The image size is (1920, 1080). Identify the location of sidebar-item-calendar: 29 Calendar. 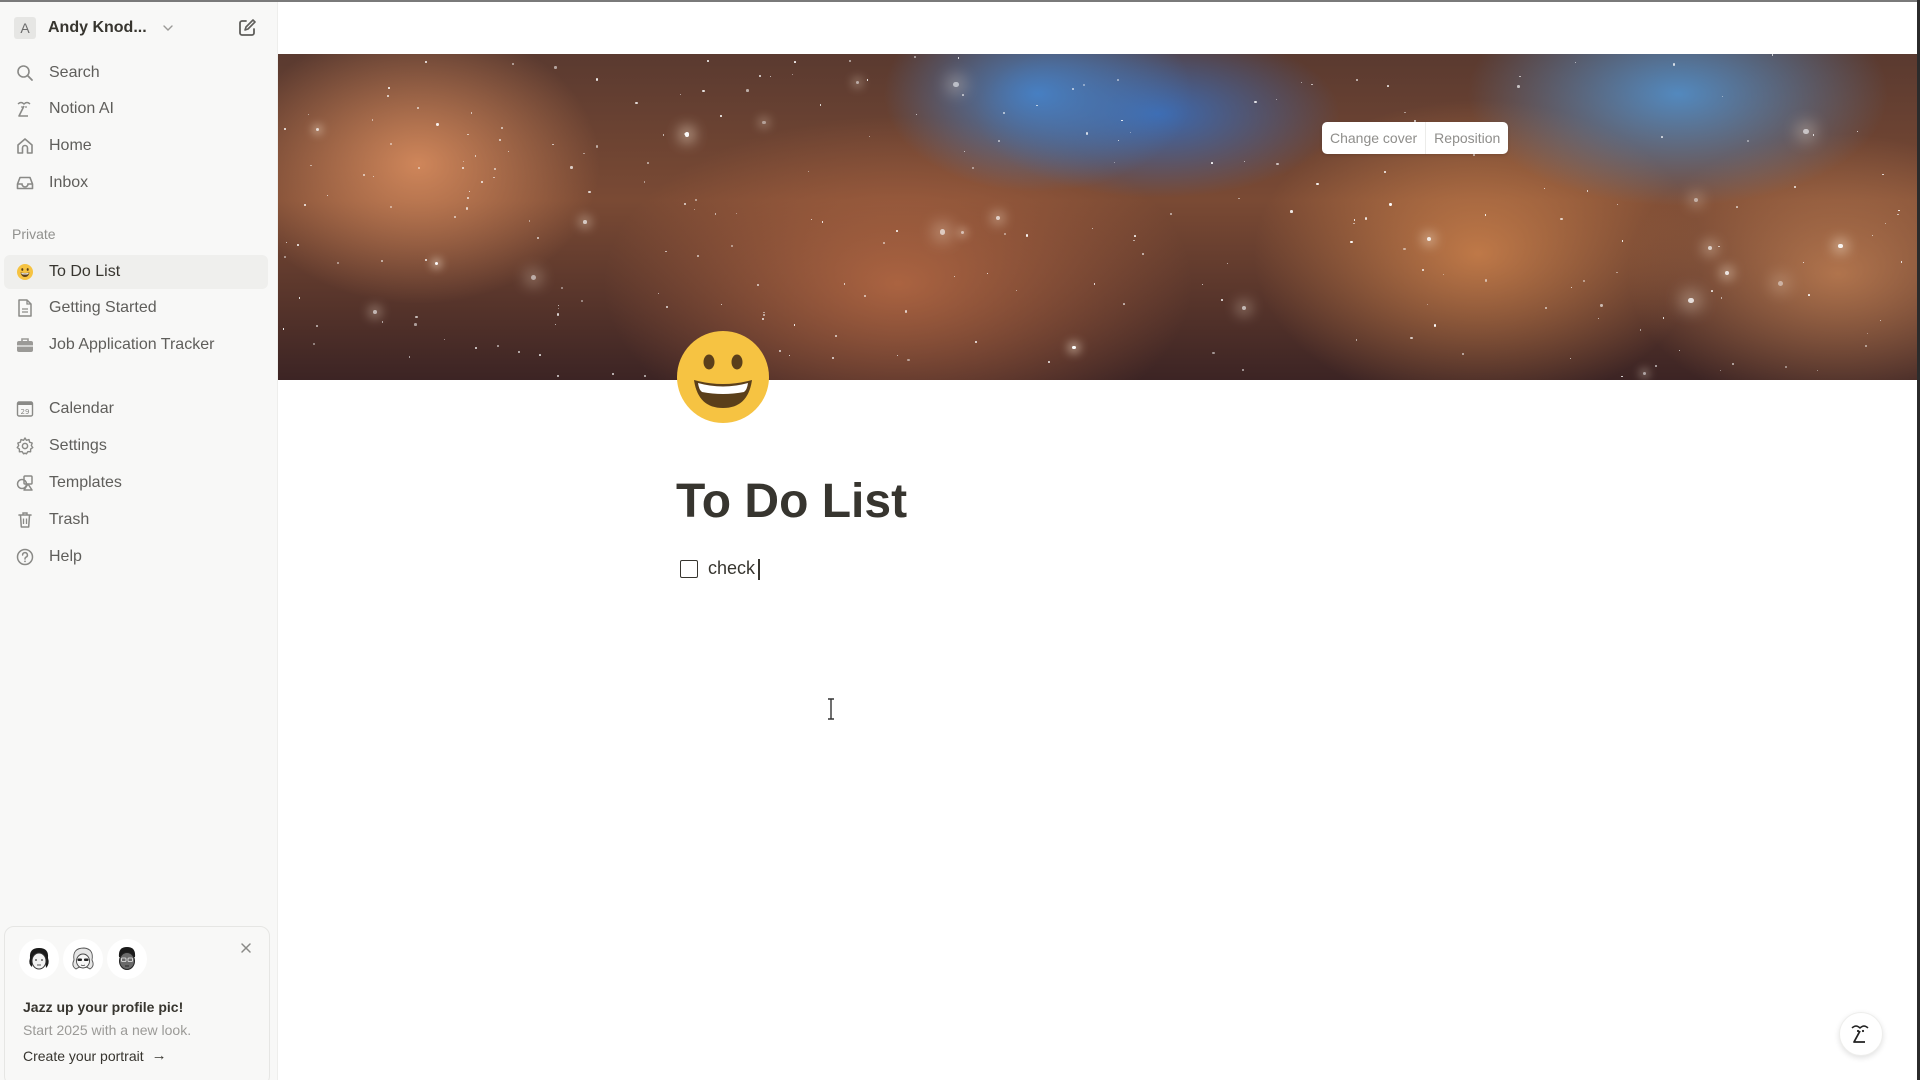
(136, 409).